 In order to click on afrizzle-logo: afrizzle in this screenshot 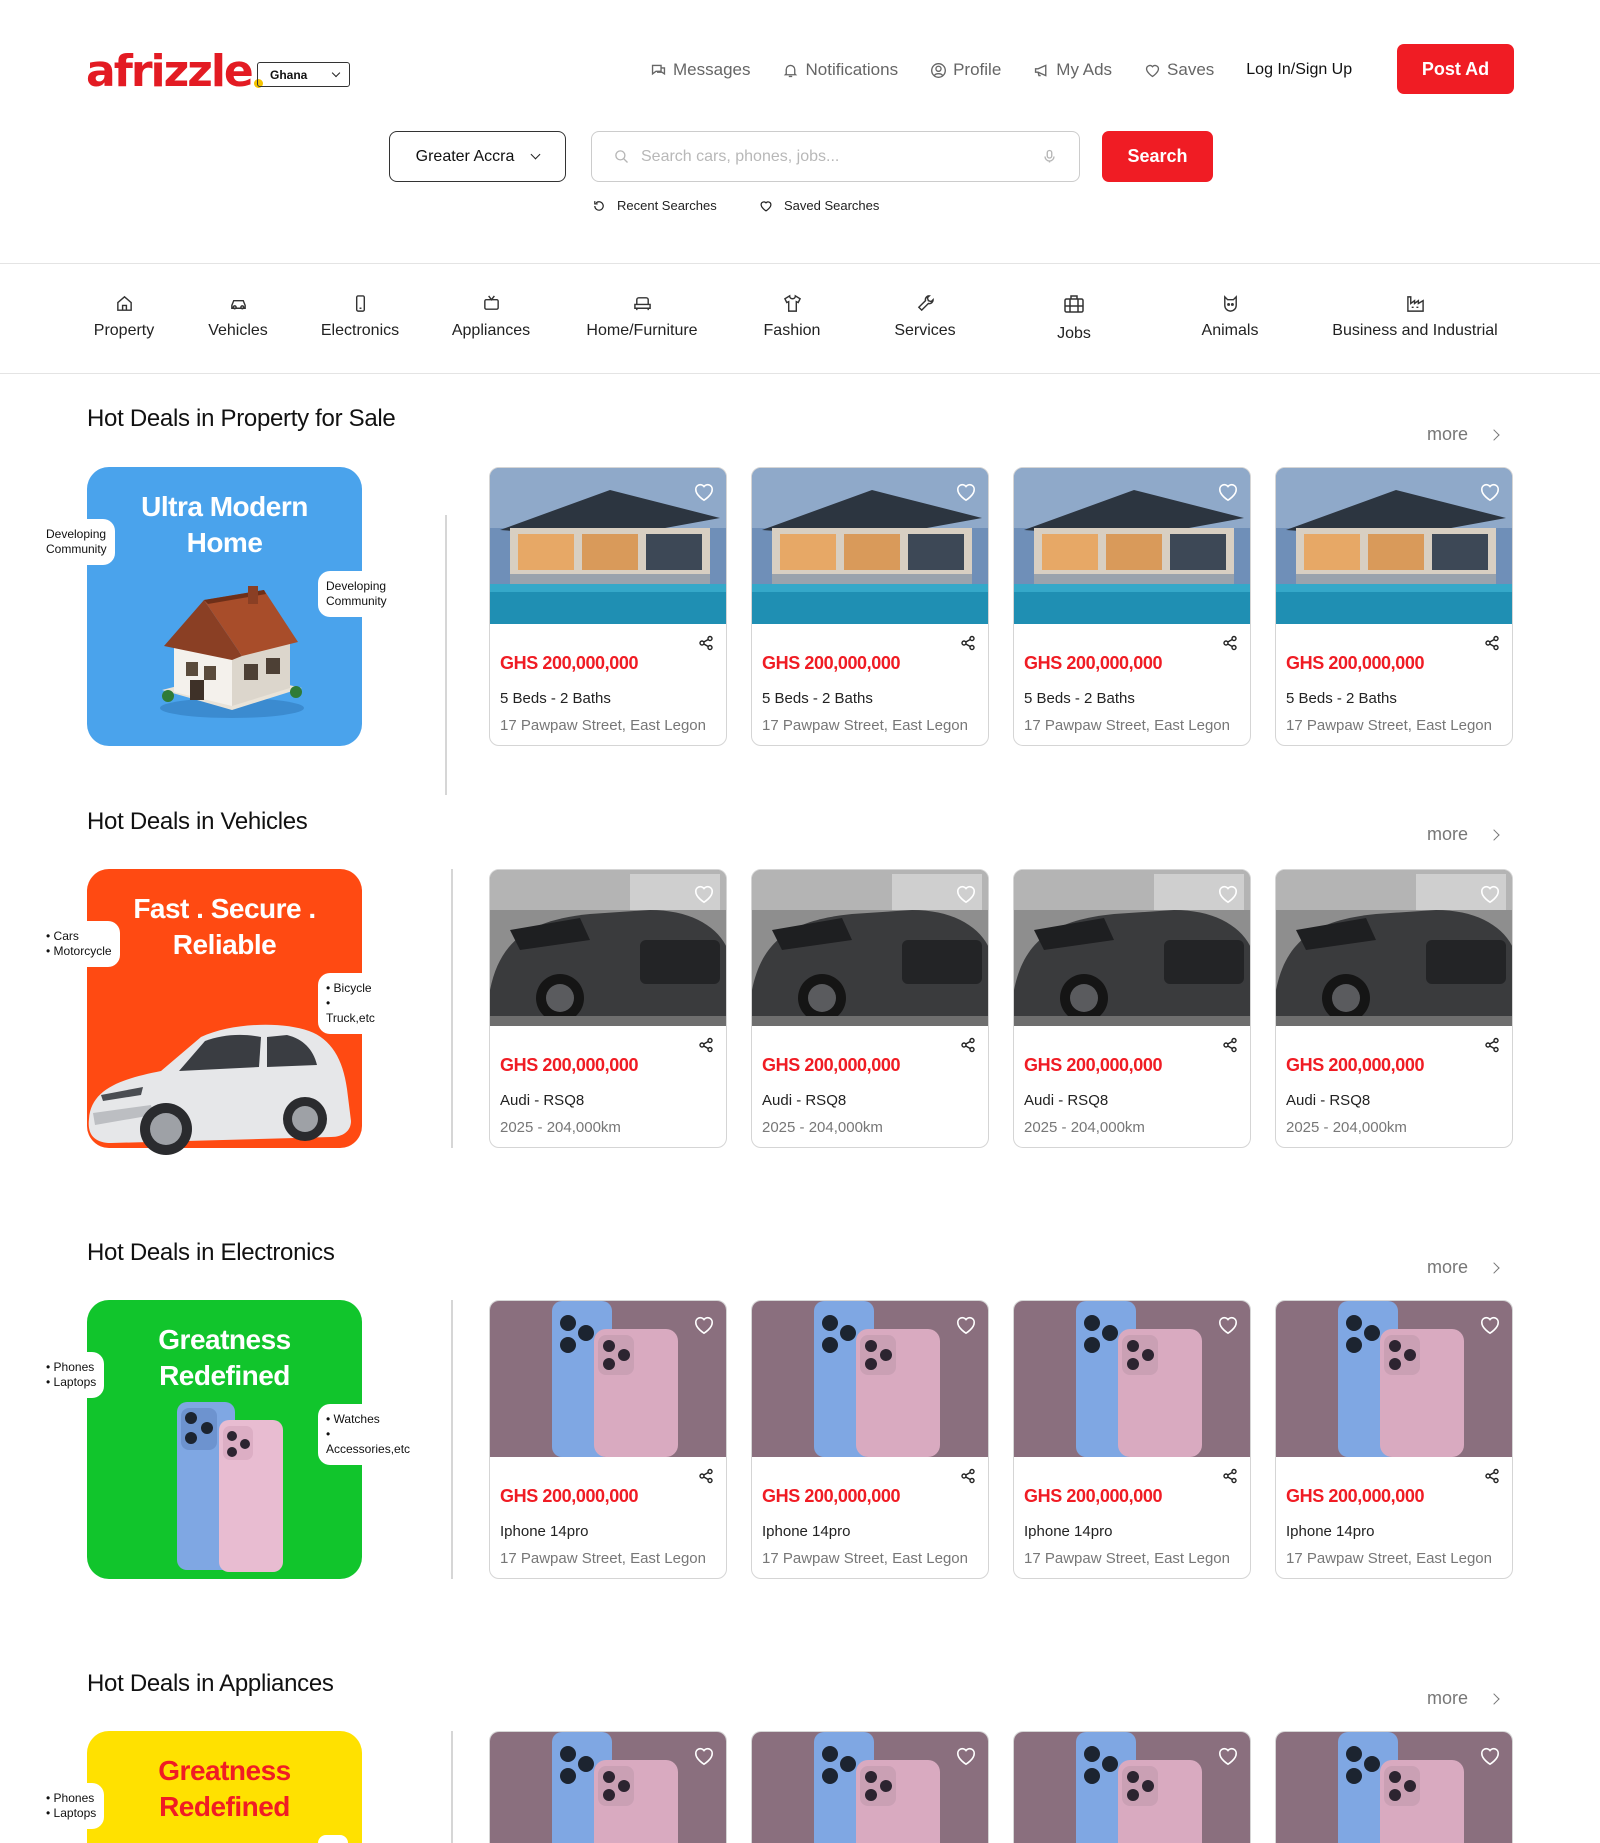, I will do `click(174, 69)`.